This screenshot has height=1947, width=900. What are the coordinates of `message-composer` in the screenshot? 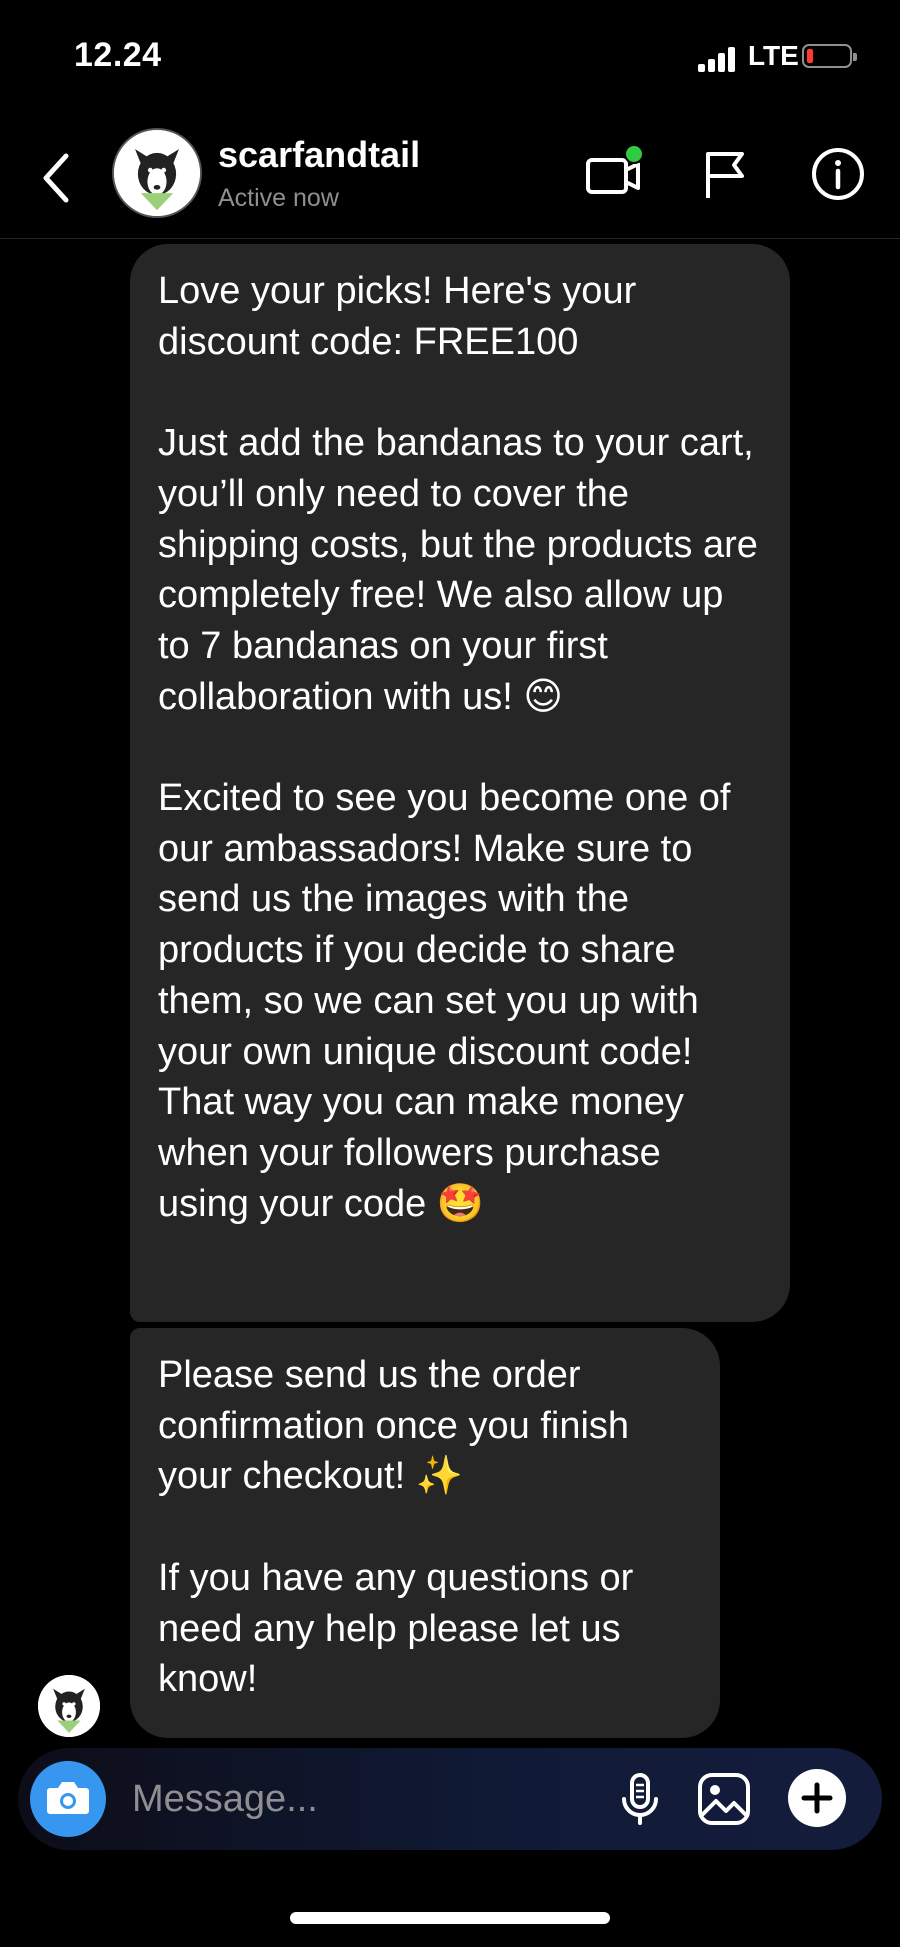 It's located at (450, 1799).